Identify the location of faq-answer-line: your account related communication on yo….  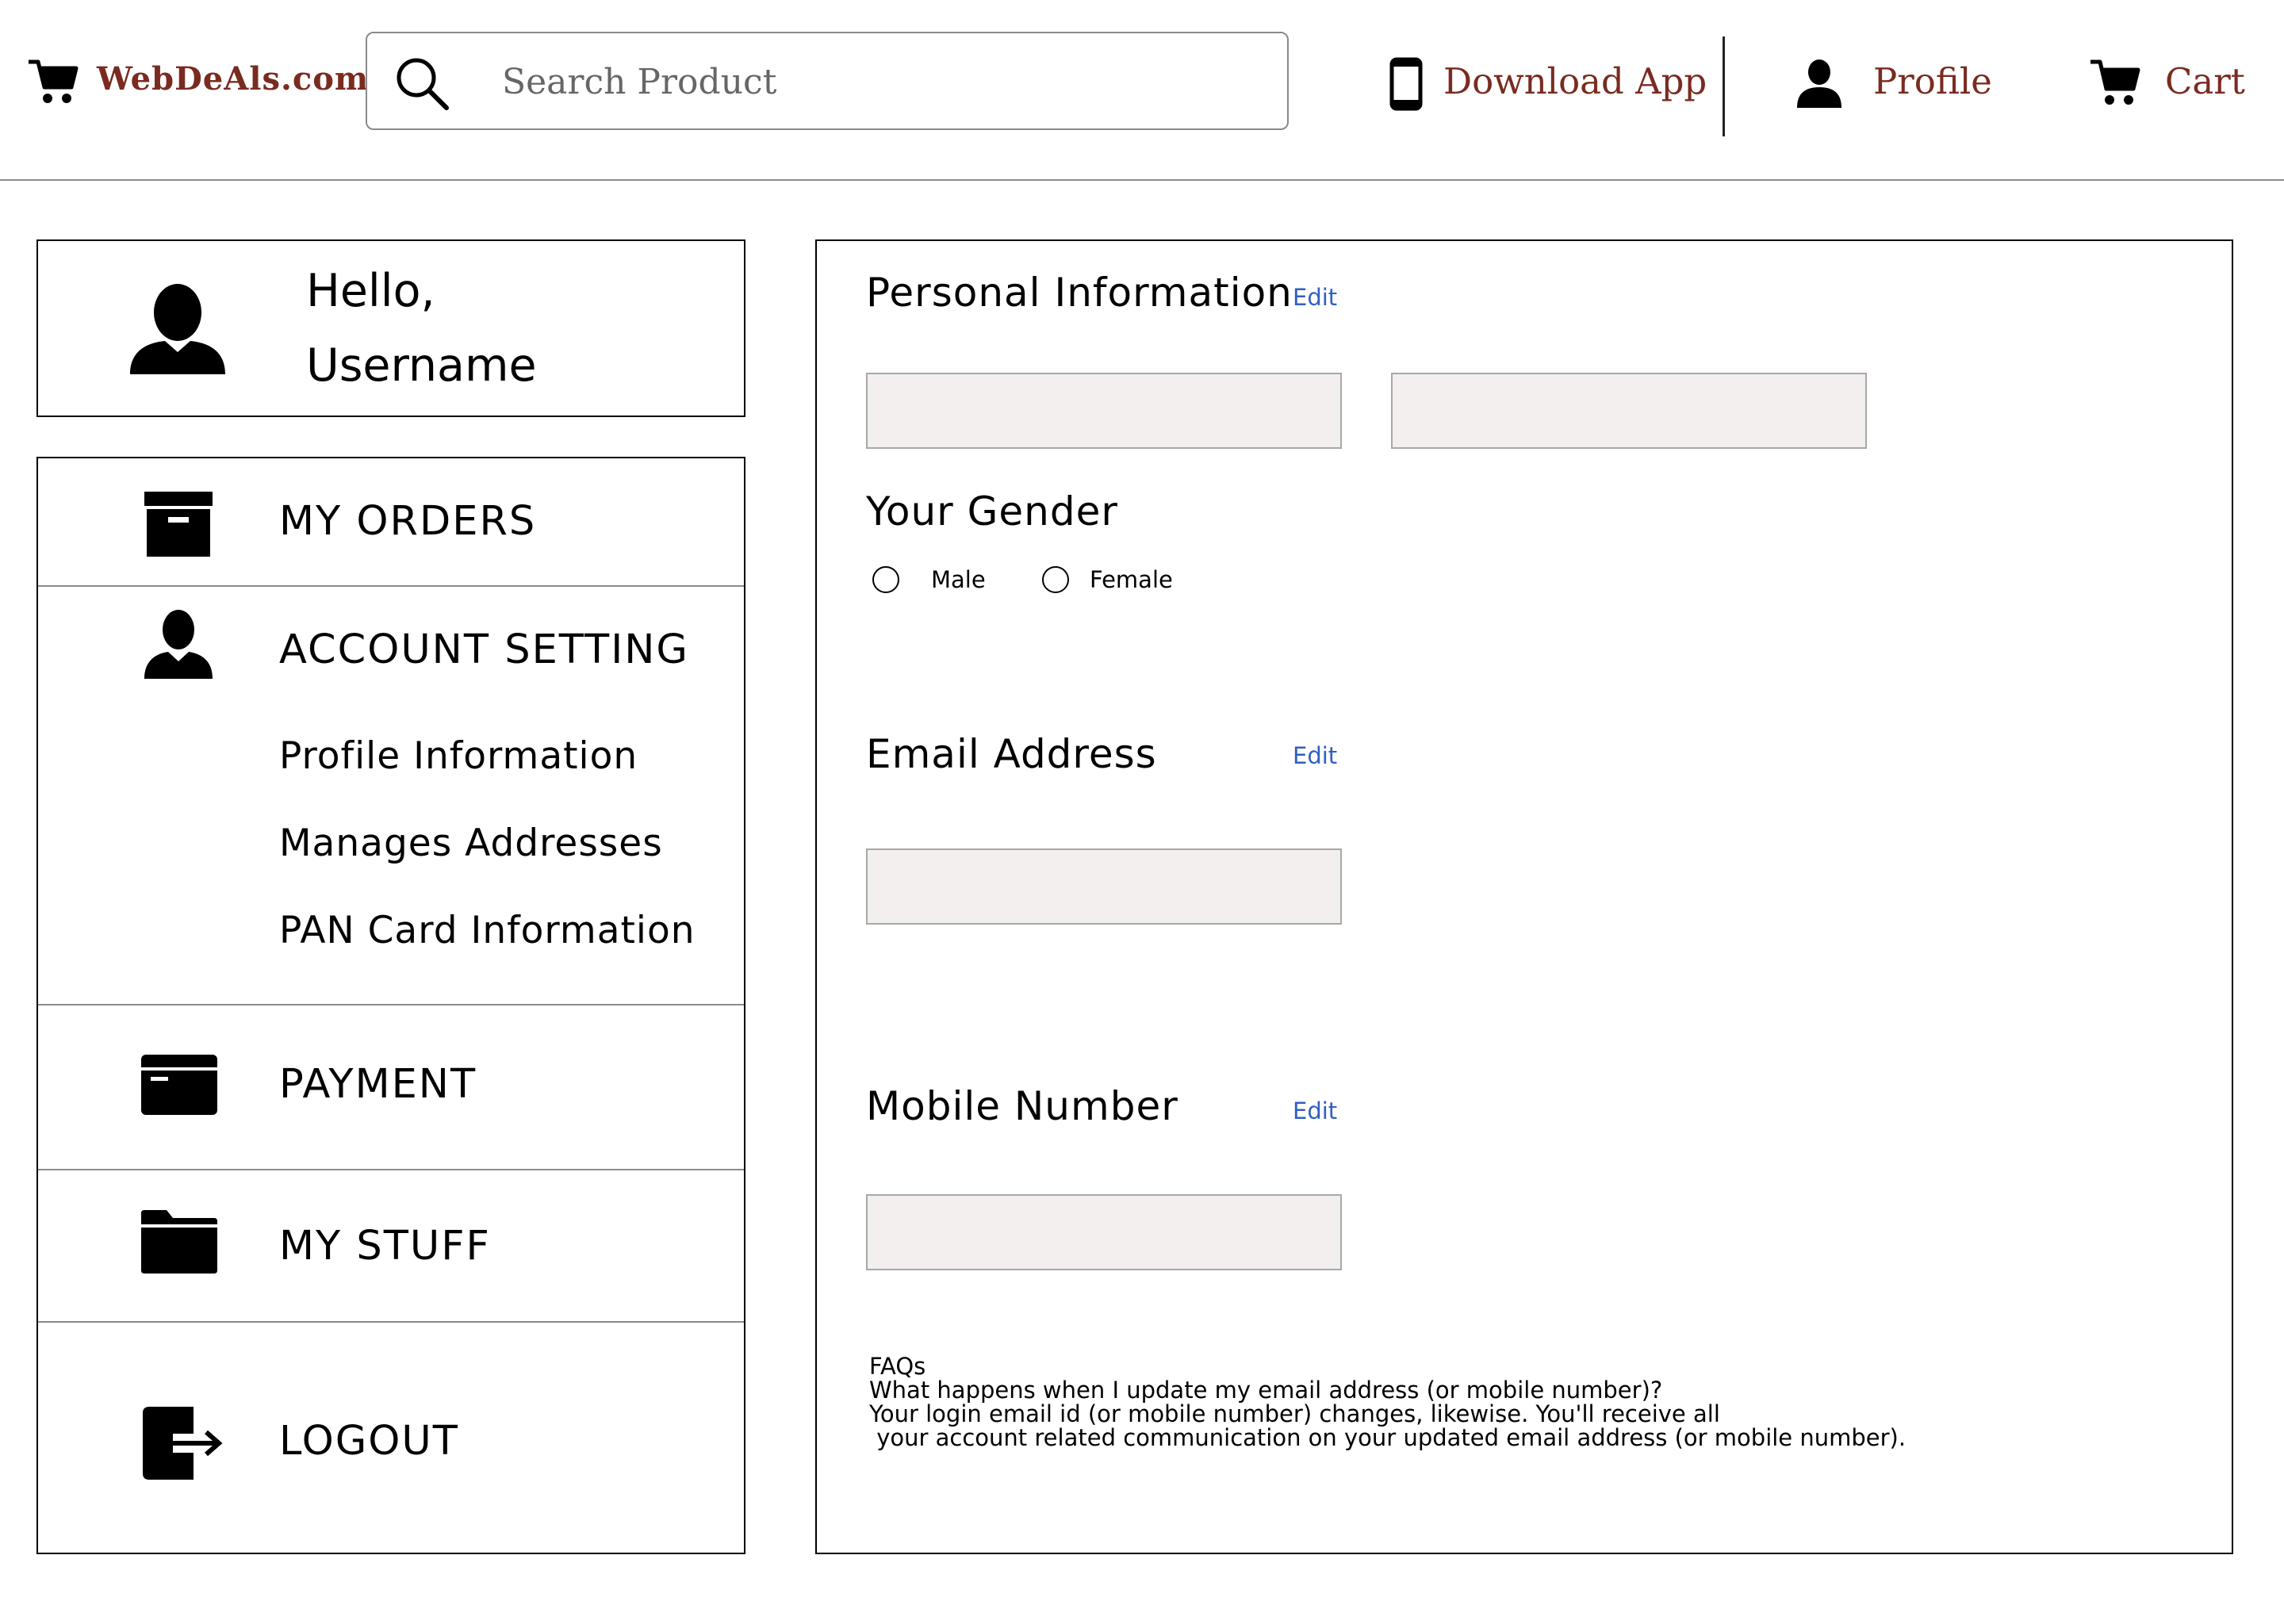
(1388, 1437).